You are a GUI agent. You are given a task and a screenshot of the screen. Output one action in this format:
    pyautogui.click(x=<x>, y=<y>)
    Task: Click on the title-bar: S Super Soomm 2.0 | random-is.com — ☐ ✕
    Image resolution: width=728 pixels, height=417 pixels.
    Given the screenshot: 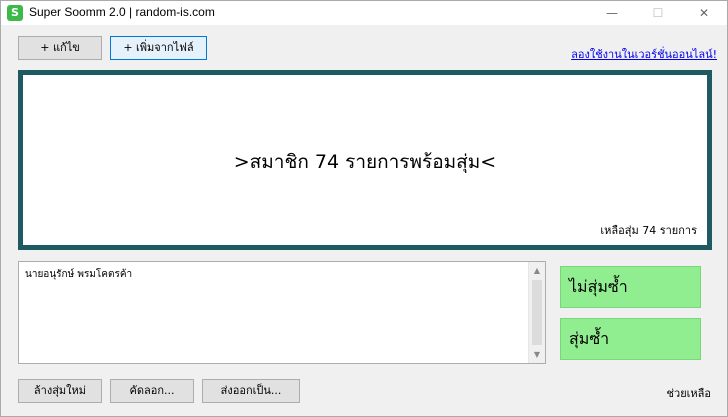 What is the action you would take?
    pyautogui.click(x=364, y=13)
    